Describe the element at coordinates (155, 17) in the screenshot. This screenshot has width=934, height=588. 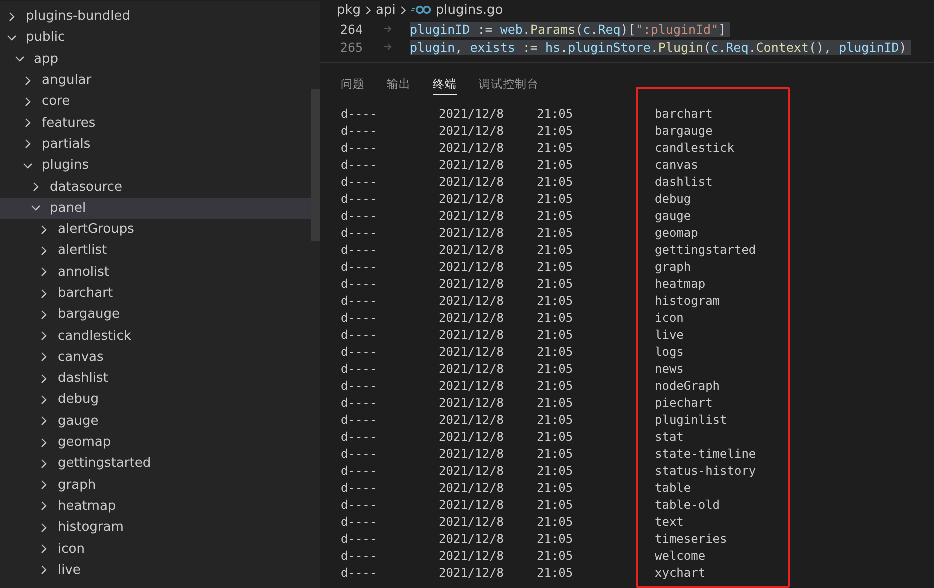
I see `tree-item: plugins-bundled` at that location.